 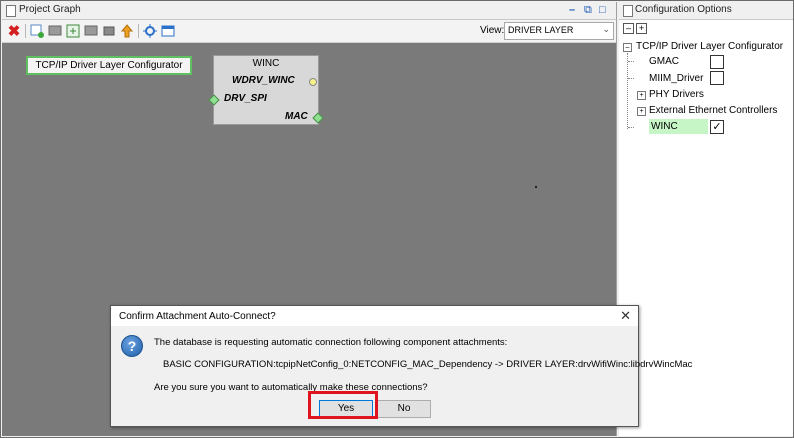 I want to click on configuration-options-title: Configuration Options, so click(x=683, y=9).